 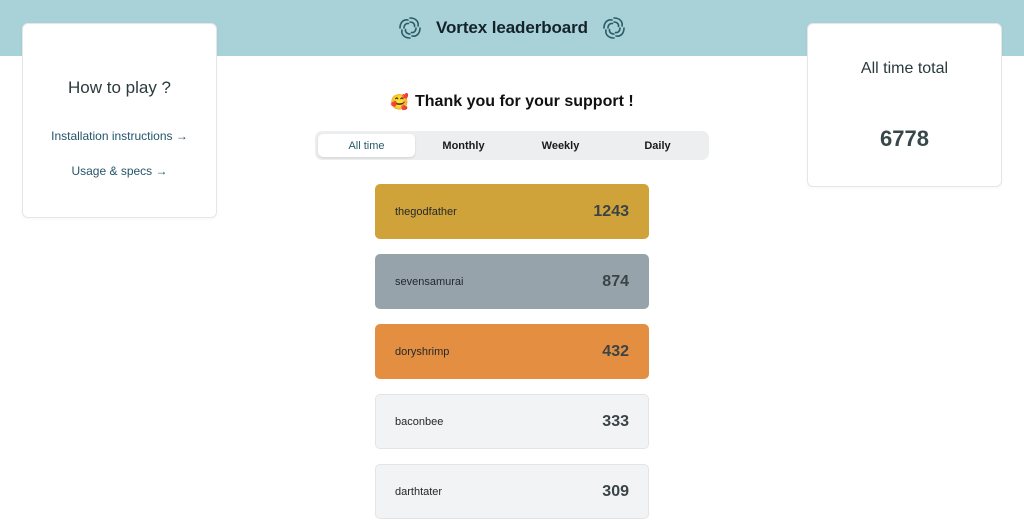 What do you see at coordinates (611, 211) in the screenshot?
I see `player-score: 1243` at bounding box center [611, 211].